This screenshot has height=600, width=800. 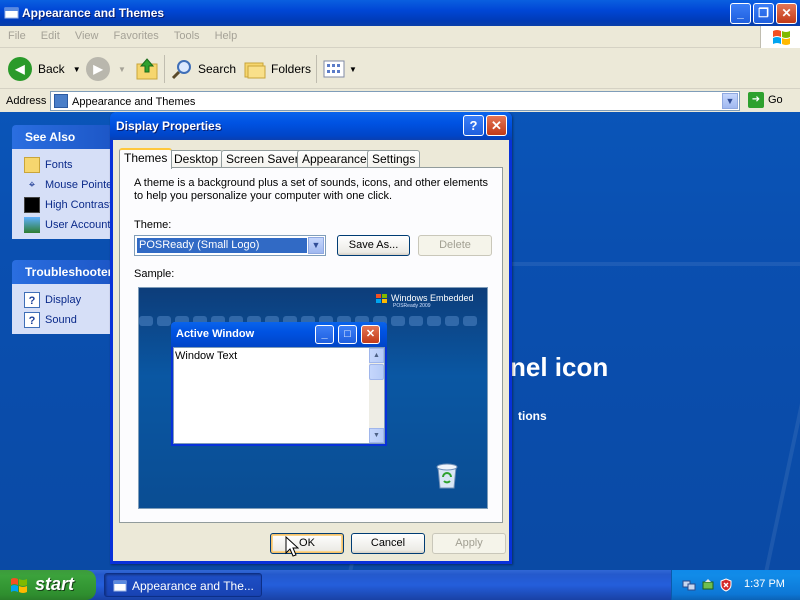 I want to click on magnifier-icon, so click(x=181, y=70).